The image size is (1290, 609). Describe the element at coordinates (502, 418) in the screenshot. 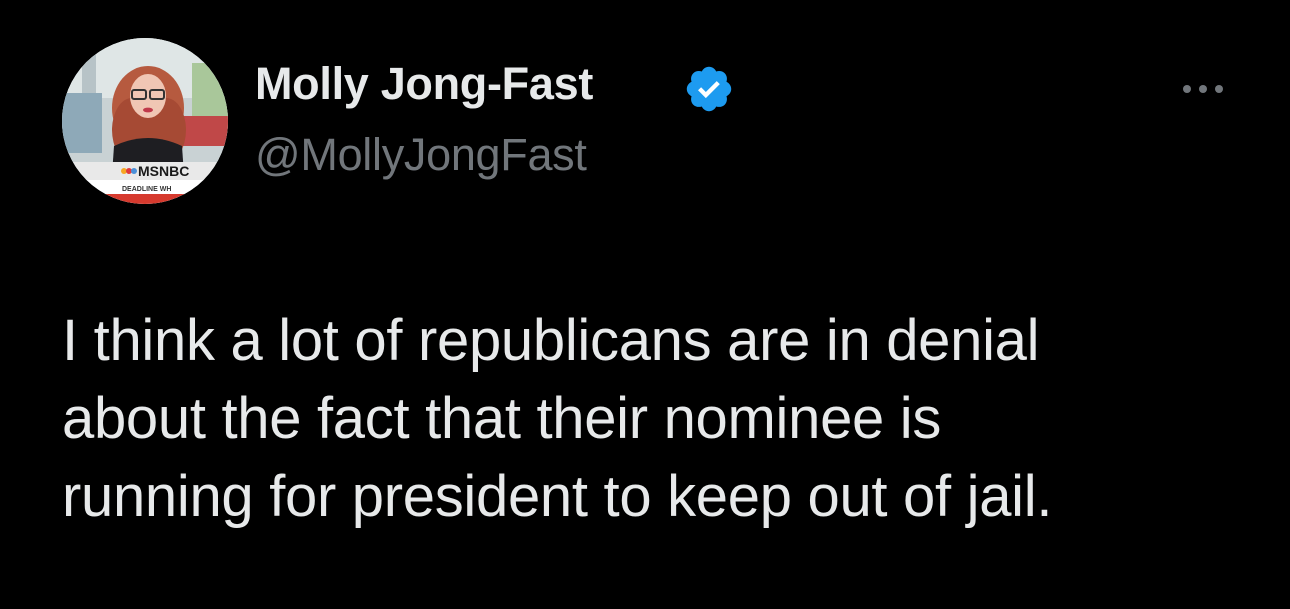

I see `tweet-text-line: about the fact that their nominee is` at that location.